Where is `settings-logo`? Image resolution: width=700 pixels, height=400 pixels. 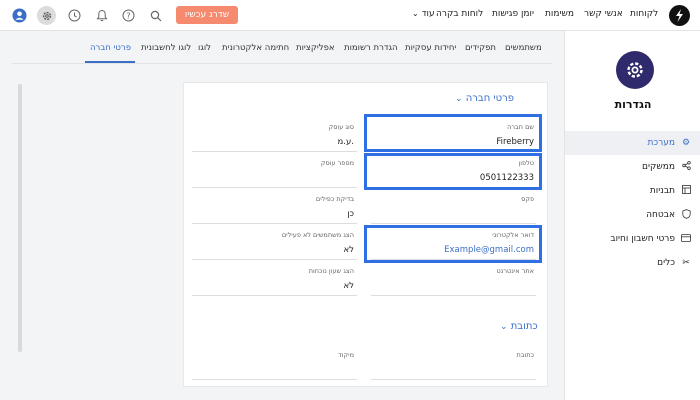 settings-logo is located at coordinates (635, 70).